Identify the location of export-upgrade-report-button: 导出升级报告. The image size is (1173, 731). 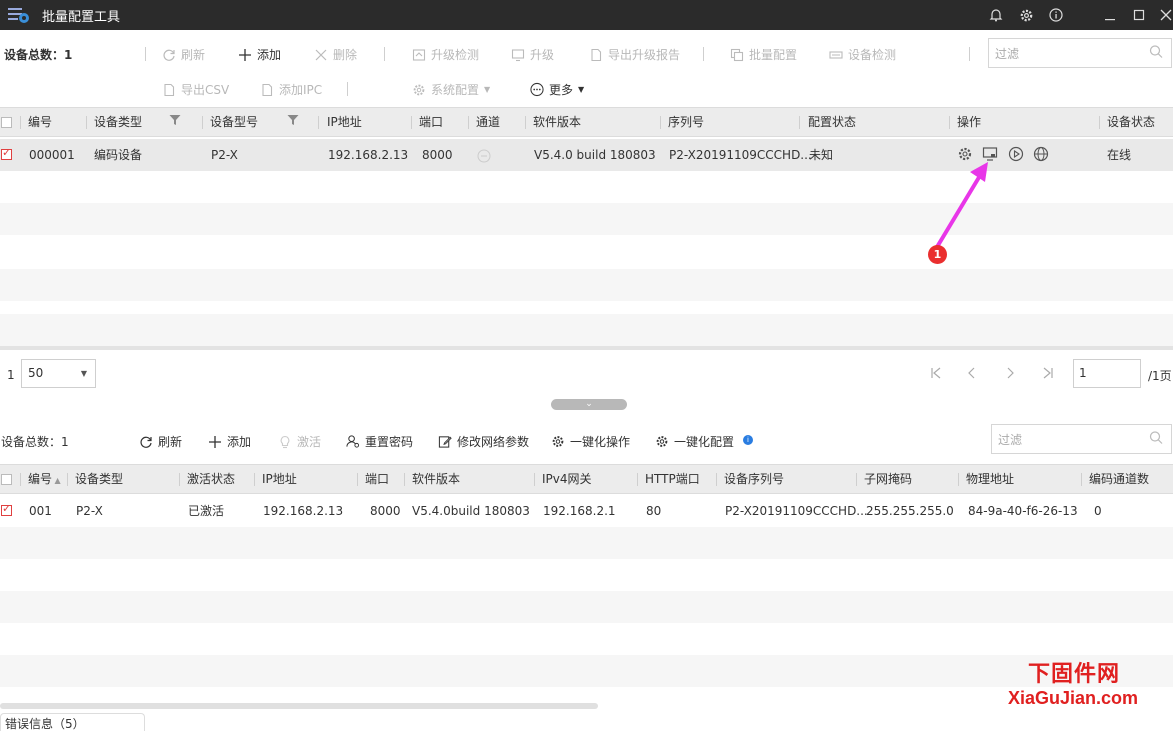
(634, 54).